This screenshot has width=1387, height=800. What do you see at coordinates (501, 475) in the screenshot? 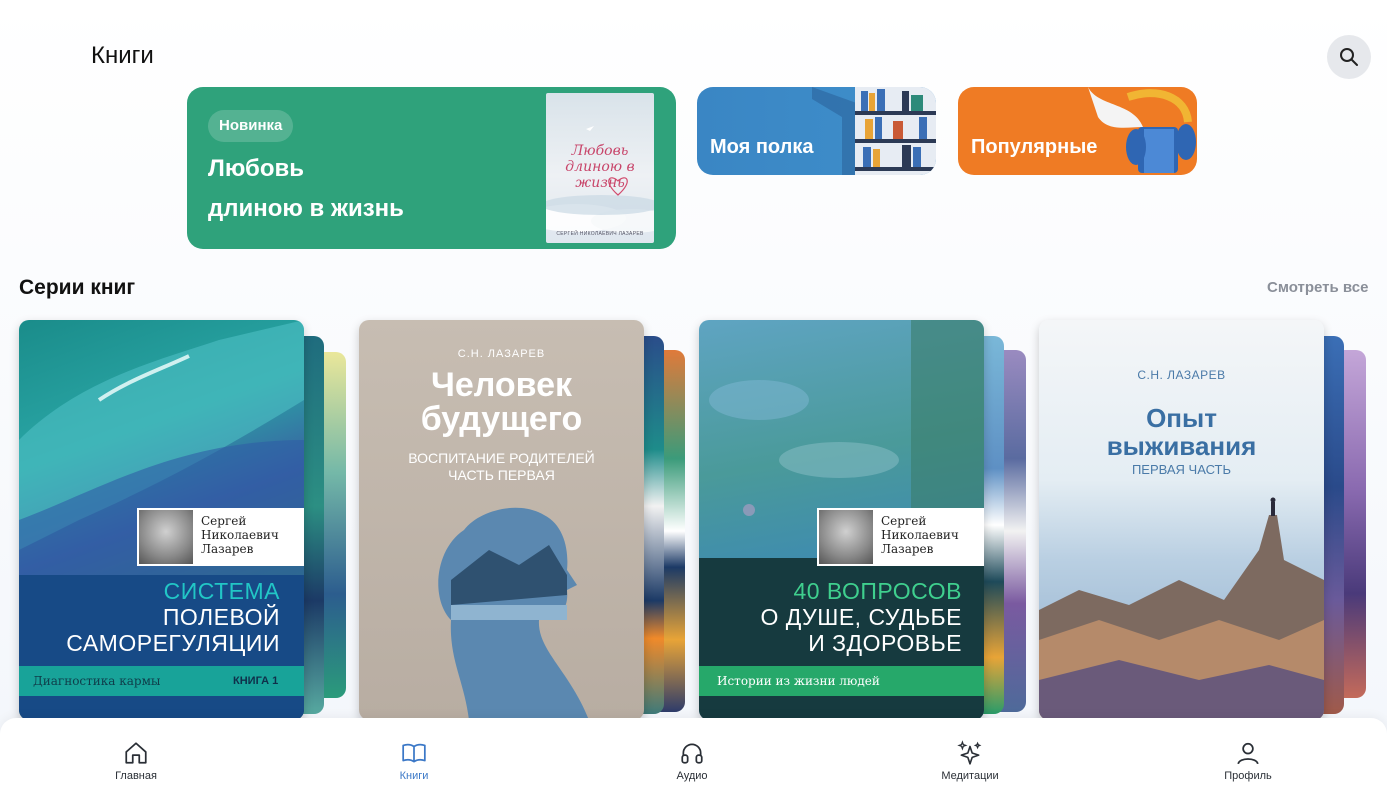
I see `book-subtitle-line: ЧАСТЬ ПЕРВАЯ` at bounding box center [501, 475].